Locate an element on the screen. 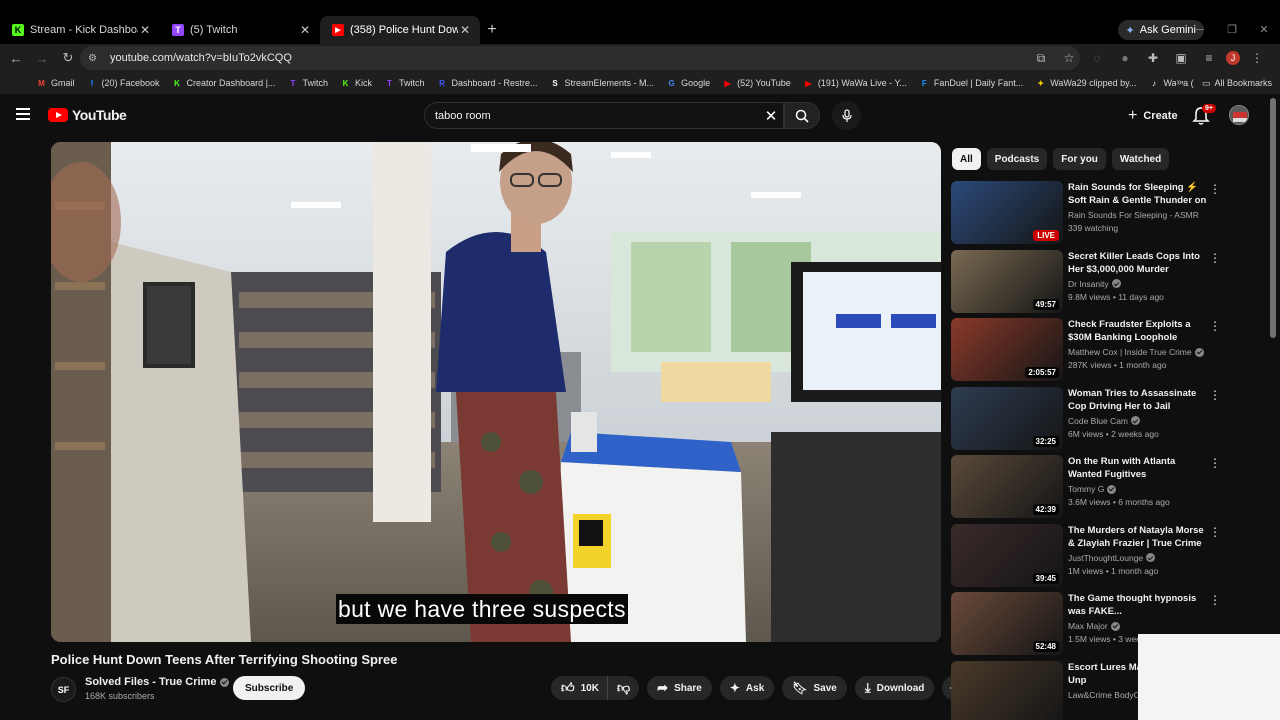 This screenshot has width=1280, height=720. profile-avatar-icon: J is located at coordinates (1233, 58).